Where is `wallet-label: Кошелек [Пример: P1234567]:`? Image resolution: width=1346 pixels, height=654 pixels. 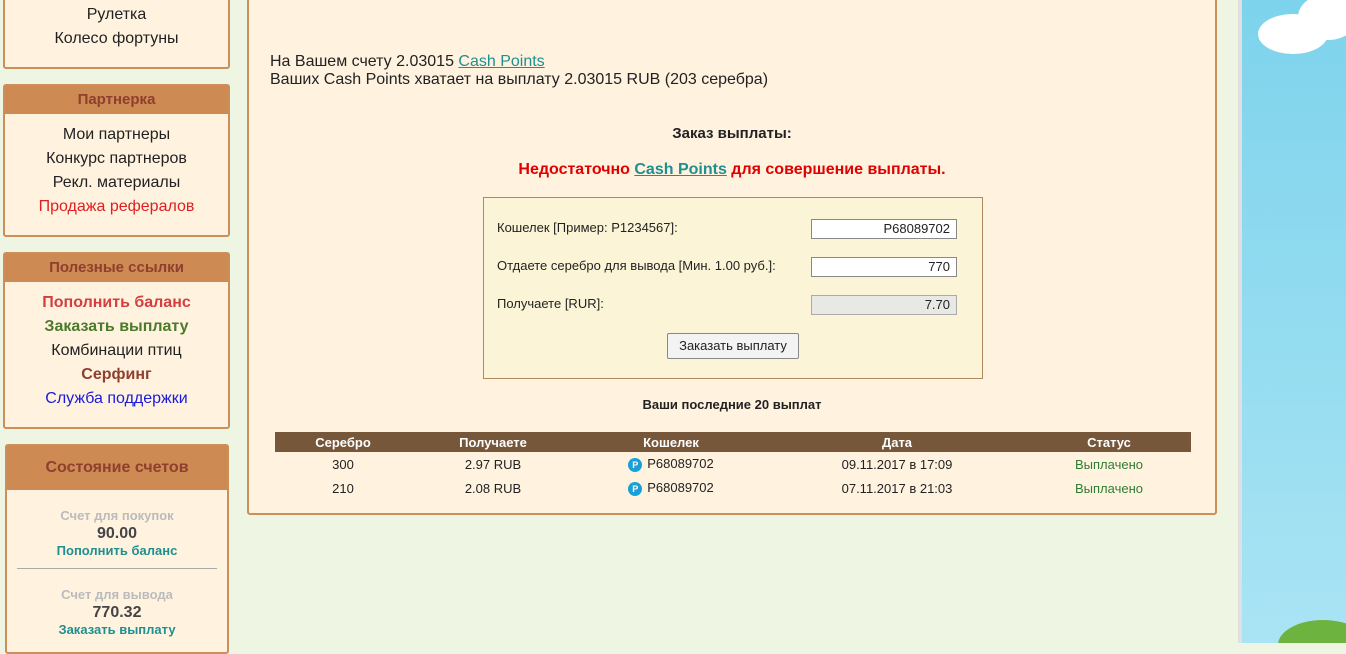 wallet-label: Кошелек [Пример: P1234567]: is located at coordinates (587, 227).